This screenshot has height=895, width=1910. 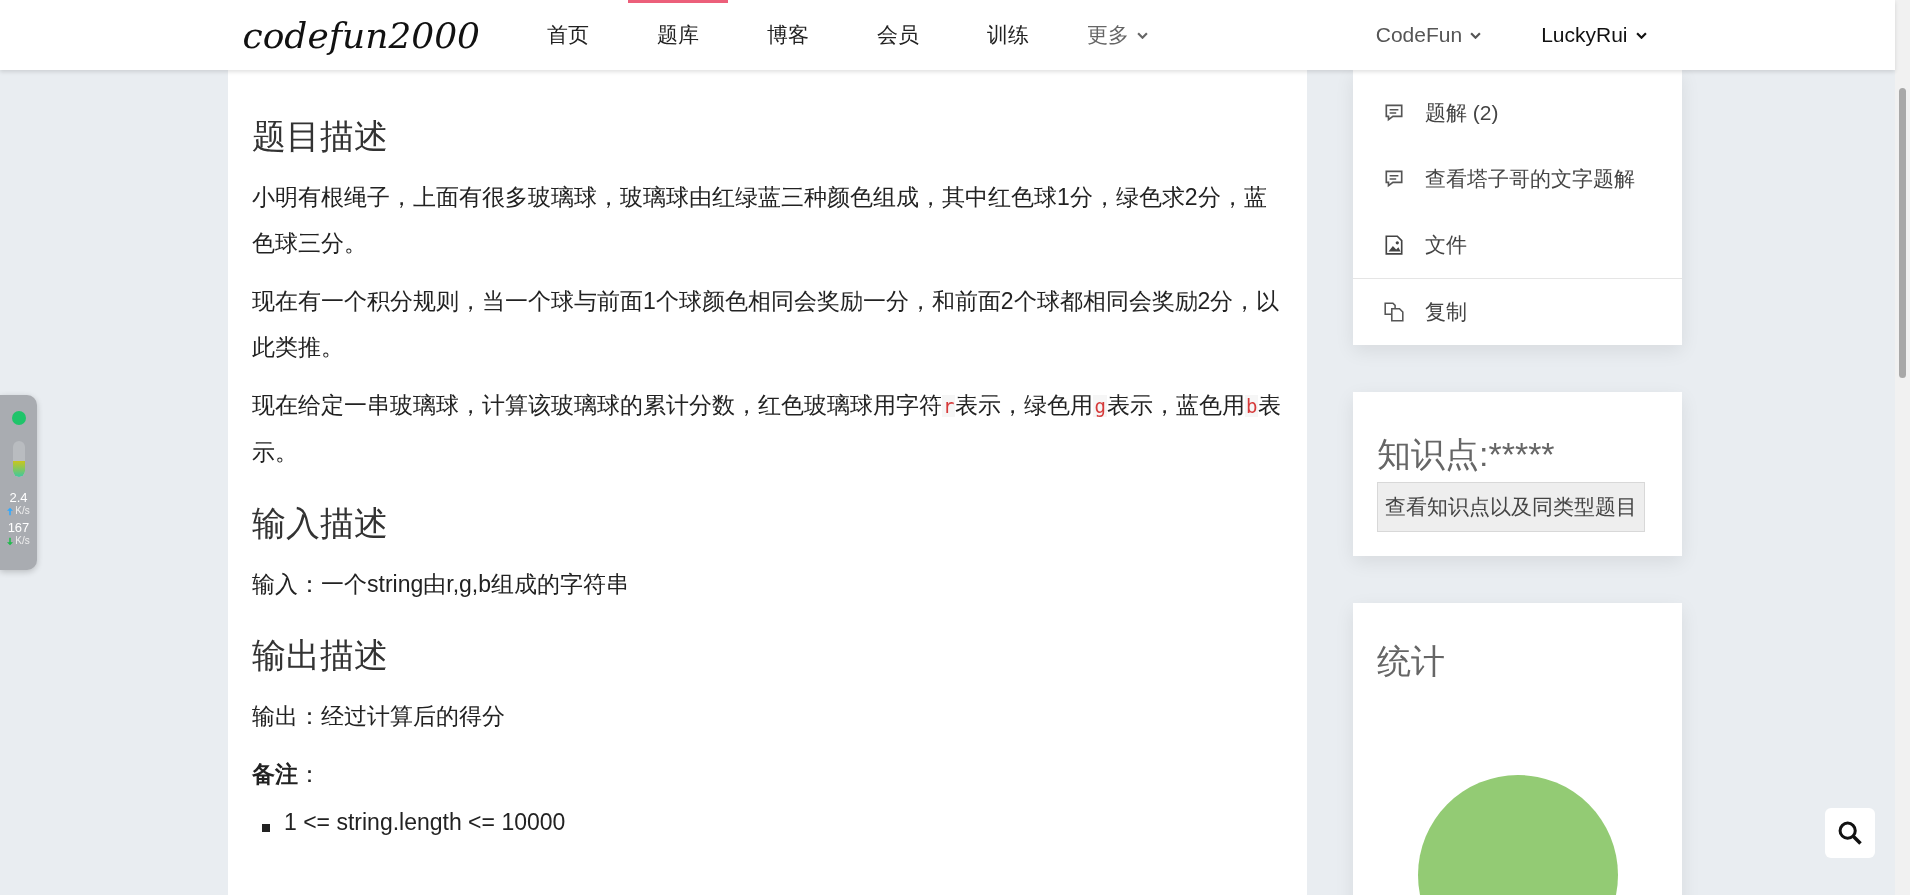 What do you see at coordinates (425, 822) in the screenshot?
I see `list-item: 1 <= string.length <= 10000` at bounding box center [425, 822].